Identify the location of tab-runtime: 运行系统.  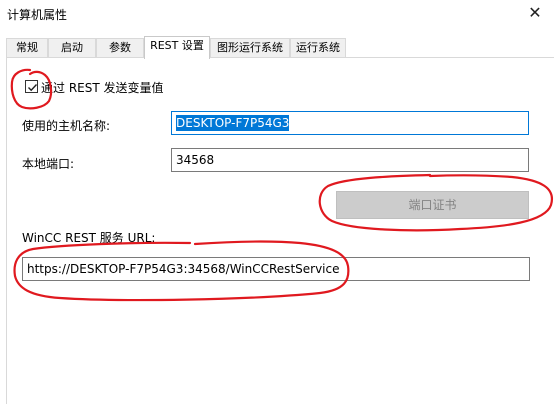
(318, 48).